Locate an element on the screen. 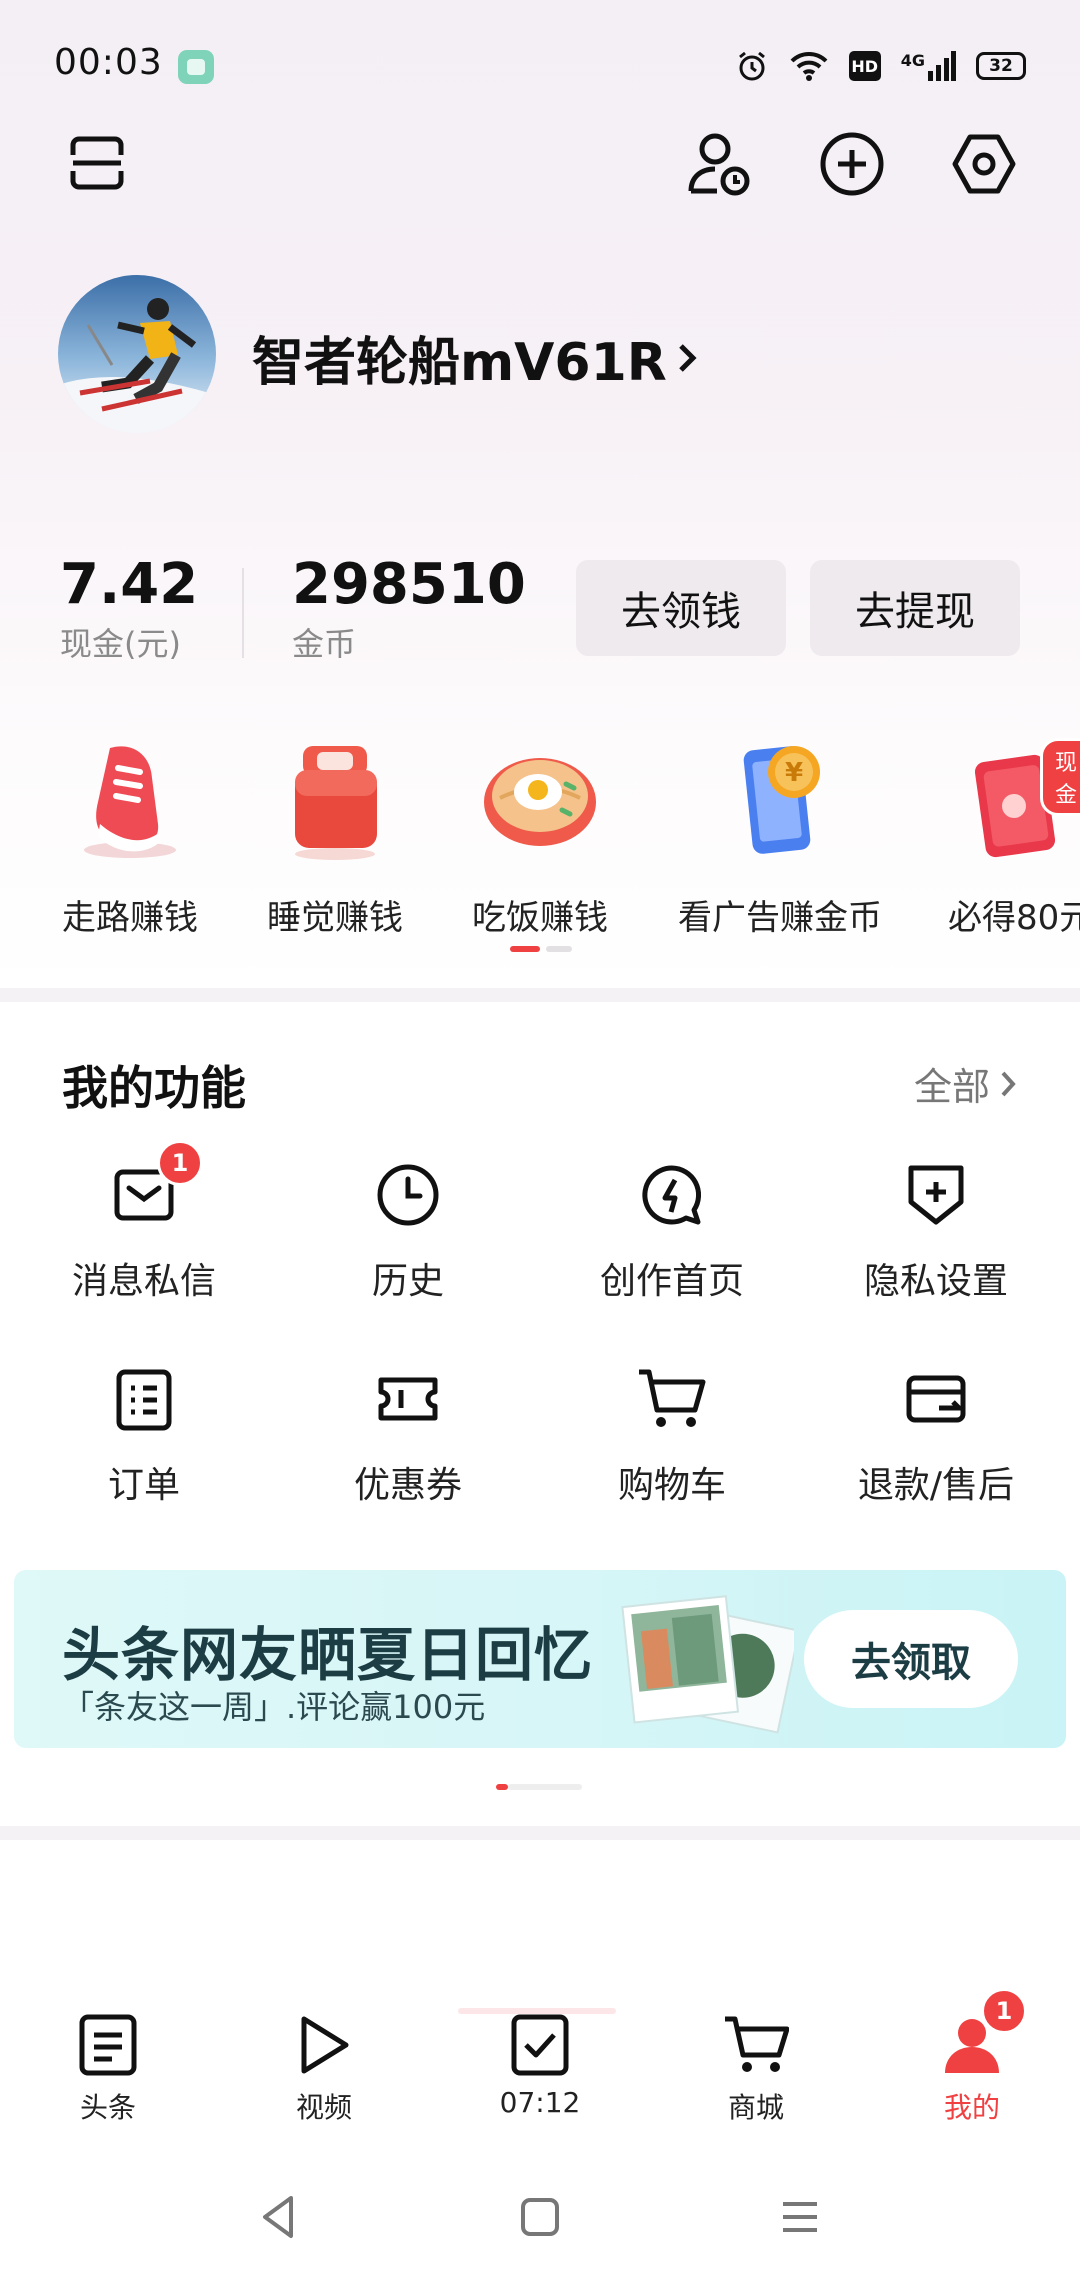 This screenshot has width=1080, height=2280. coupon-icon is located at coordinates (408, 1399).